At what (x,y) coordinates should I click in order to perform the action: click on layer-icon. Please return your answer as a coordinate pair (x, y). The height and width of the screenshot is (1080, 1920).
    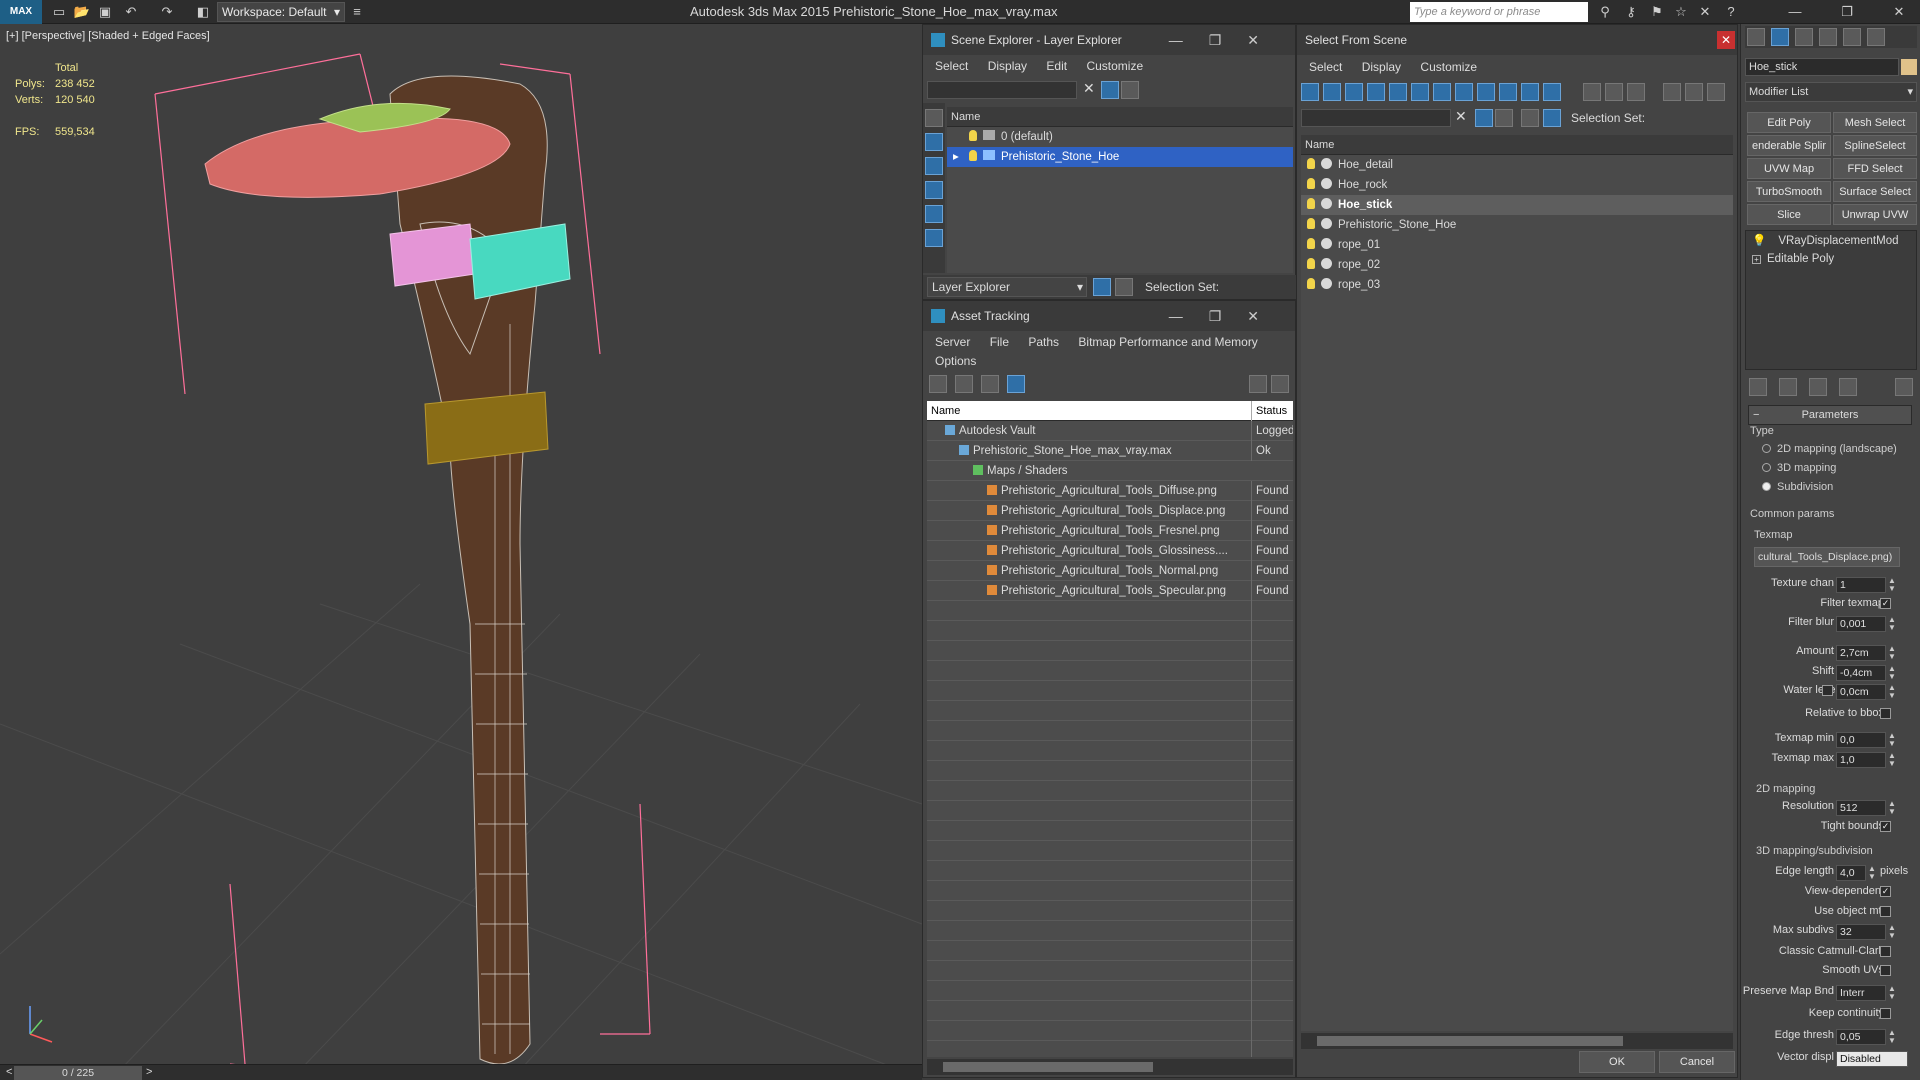
    Looking at the image, I should click on (1530, 118).